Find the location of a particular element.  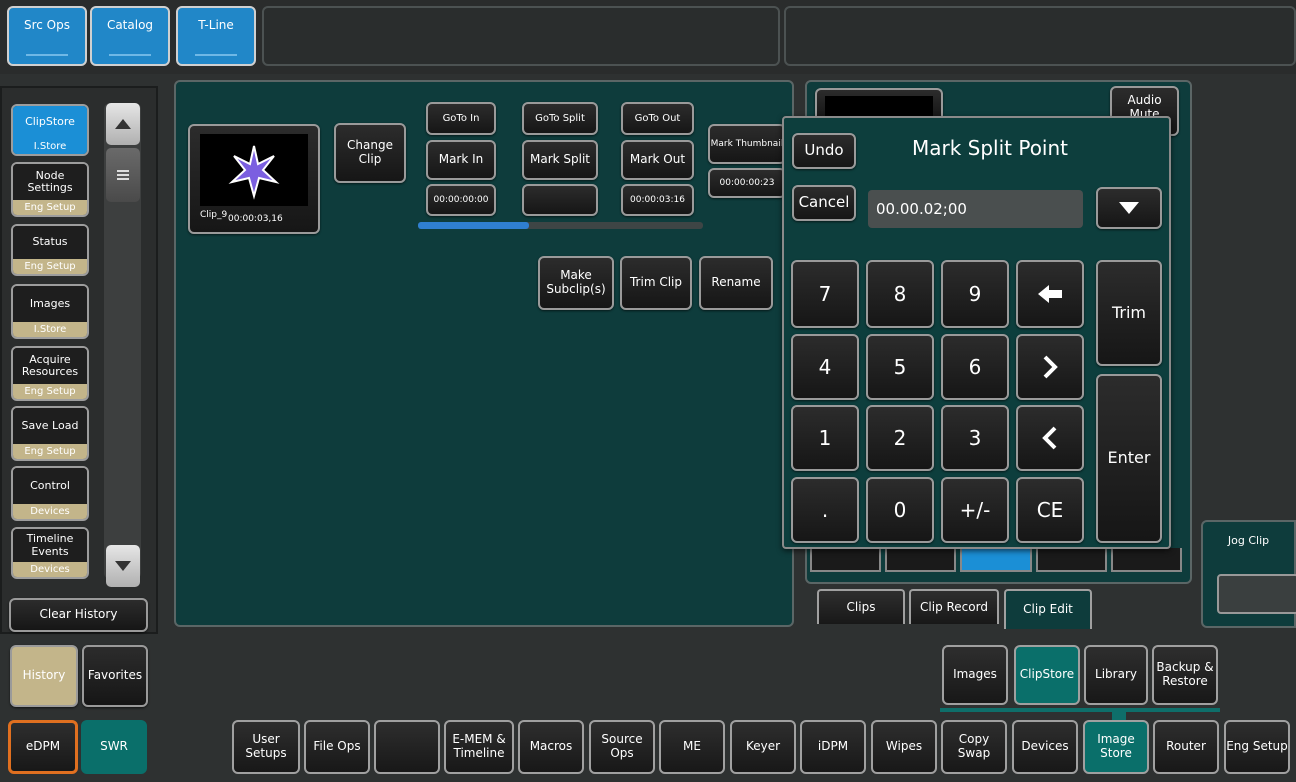

key-6: 6 is located at coordinates (975, 367).